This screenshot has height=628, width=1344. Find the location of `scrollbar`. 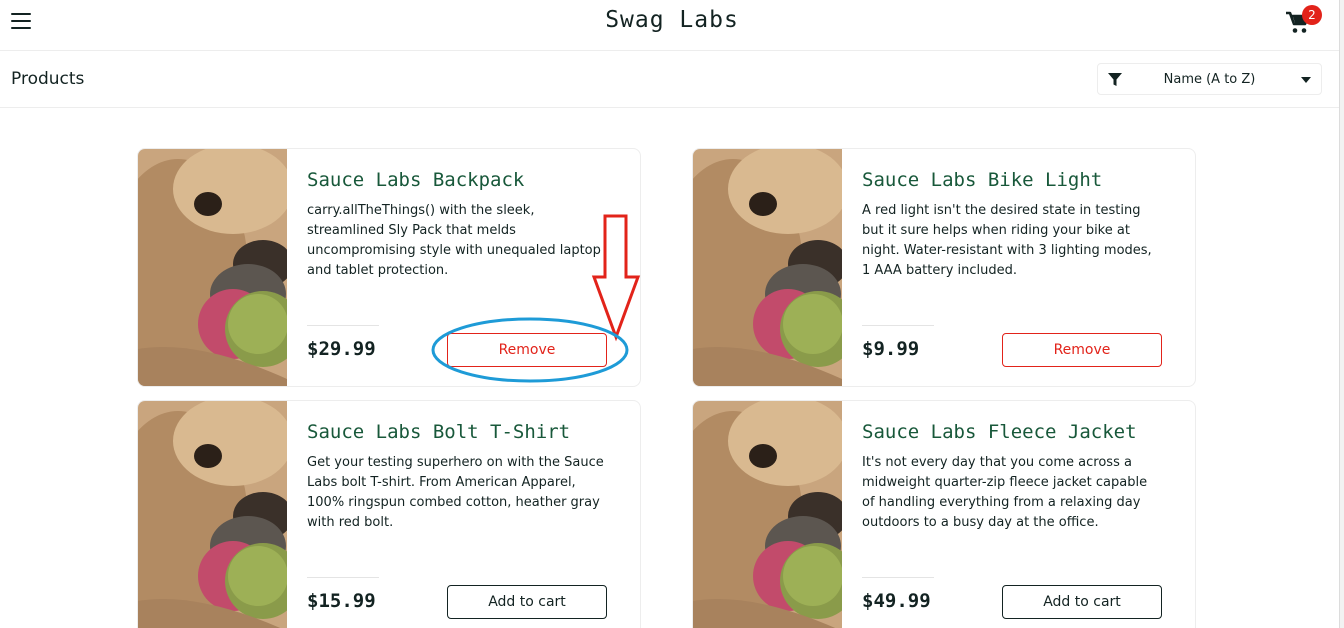

scrollbar is located at coordinates (1341, 314).